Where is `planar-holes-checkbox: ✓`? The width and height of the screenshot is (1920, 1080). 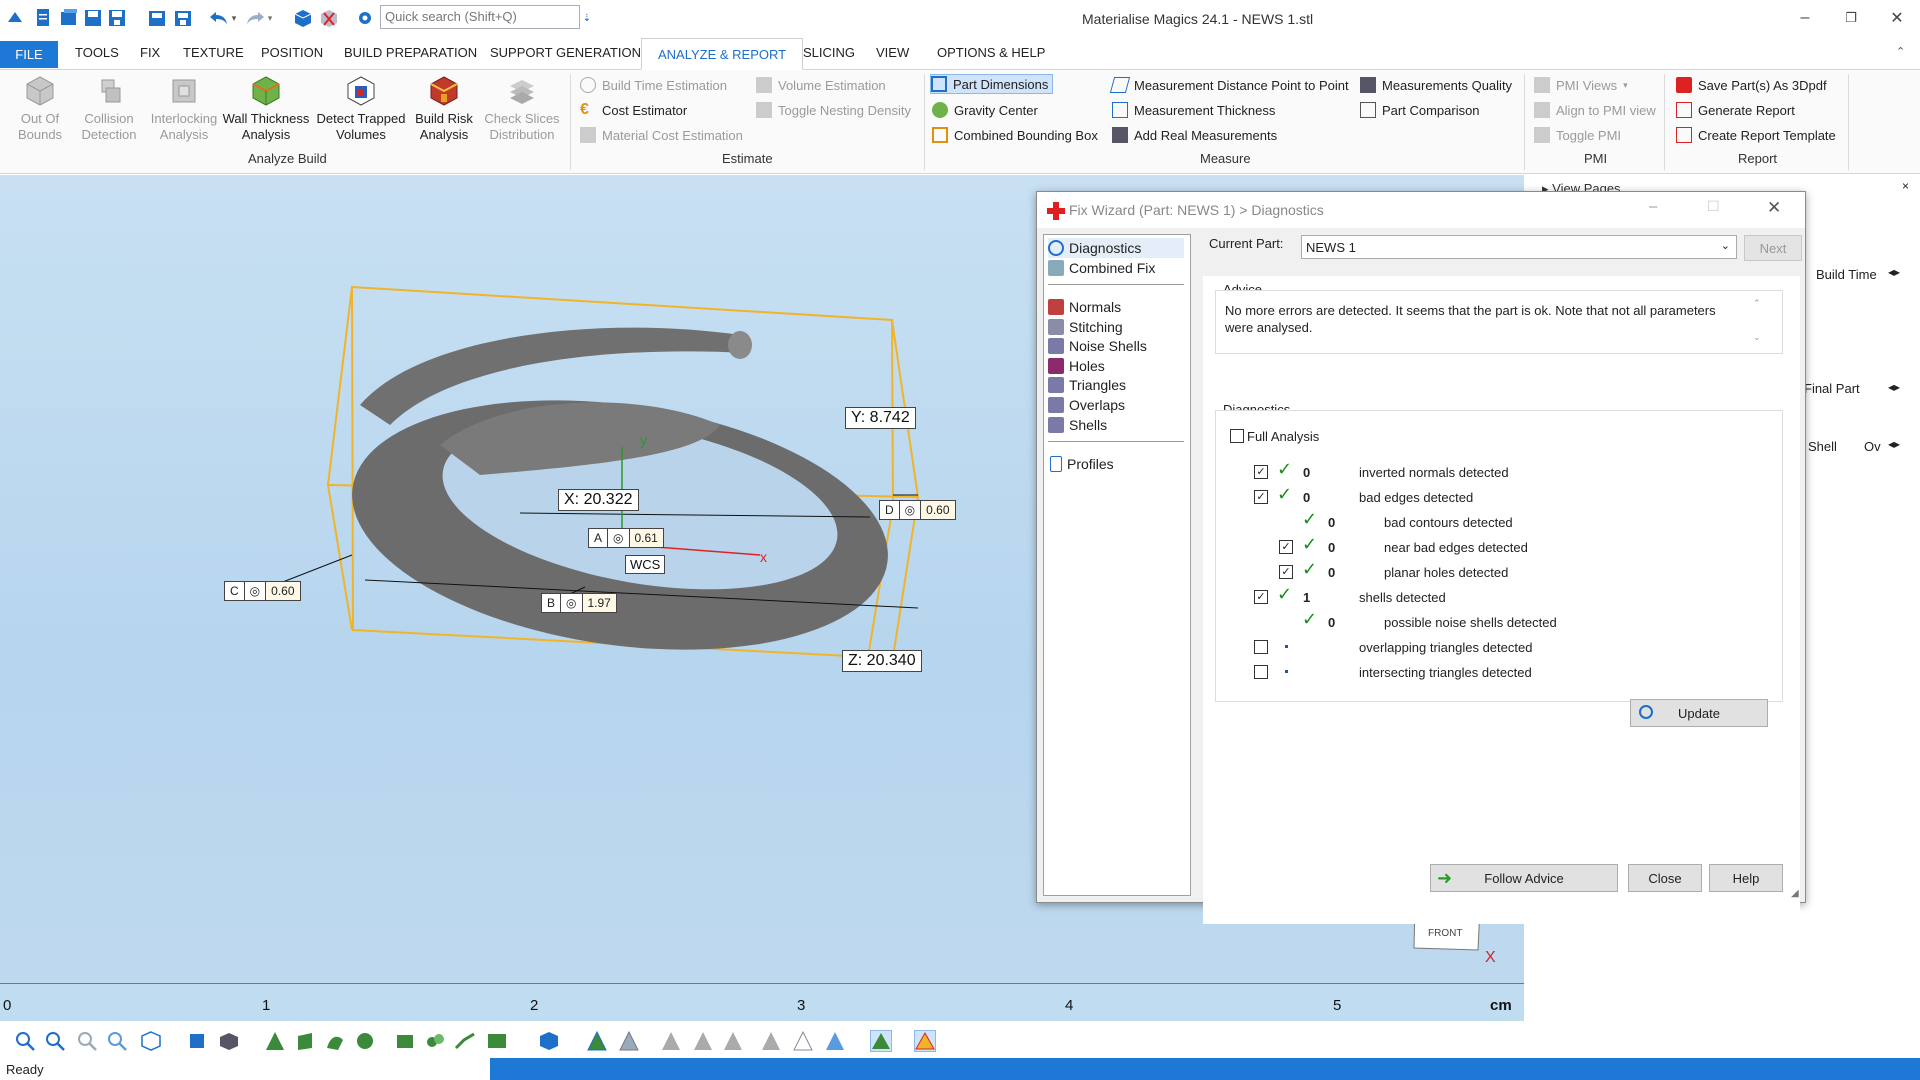
planar-holes-checkbox: ✓ is located at coordinates (1286, 572).